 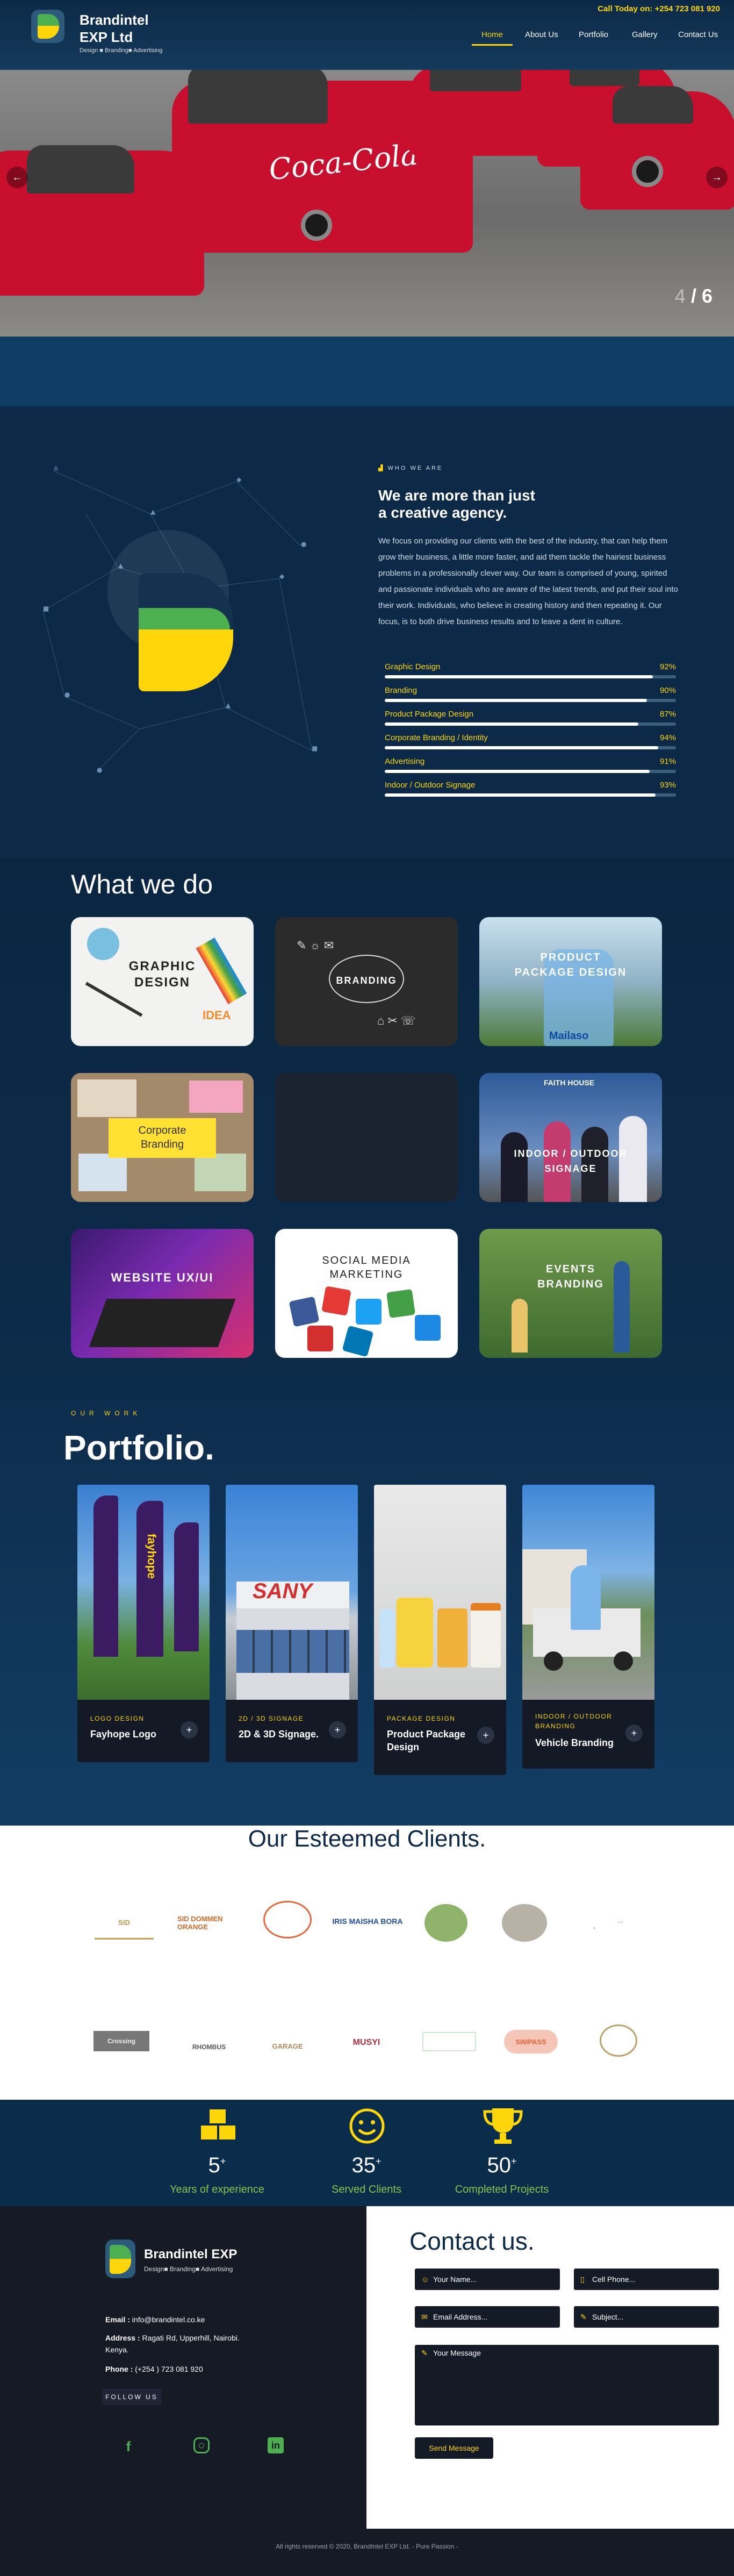 What do you see at coordinates (405, 761) in the screenshot?
I see `skill-name: Advertising` at bounding box center [405, 761].